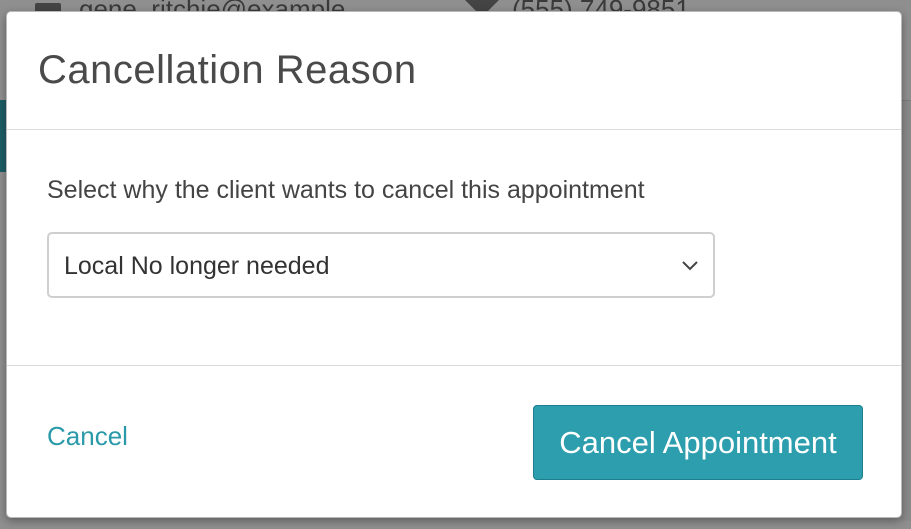  Describe the element at coordinates (906, 310) in the screenshot. I see `background-panel-edge` at that location.